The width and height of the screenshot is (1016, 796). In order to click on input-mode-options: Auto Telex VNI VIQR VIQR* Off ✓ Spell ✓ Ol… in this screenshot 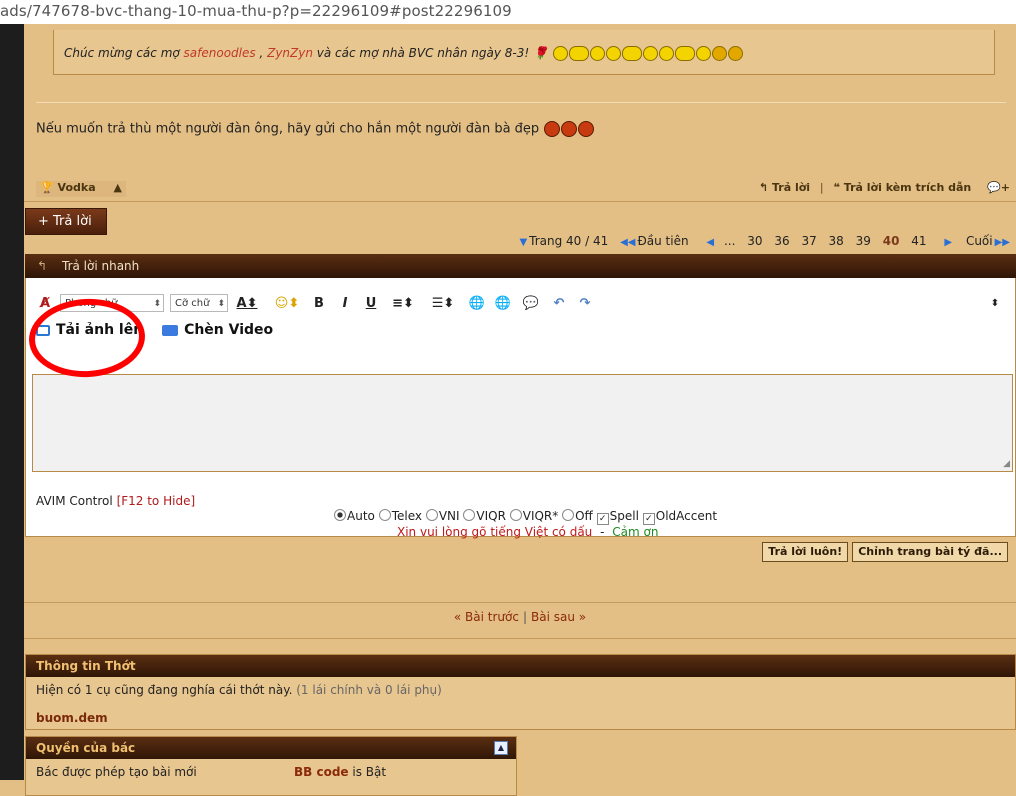, I will do `click(525, 517)`.